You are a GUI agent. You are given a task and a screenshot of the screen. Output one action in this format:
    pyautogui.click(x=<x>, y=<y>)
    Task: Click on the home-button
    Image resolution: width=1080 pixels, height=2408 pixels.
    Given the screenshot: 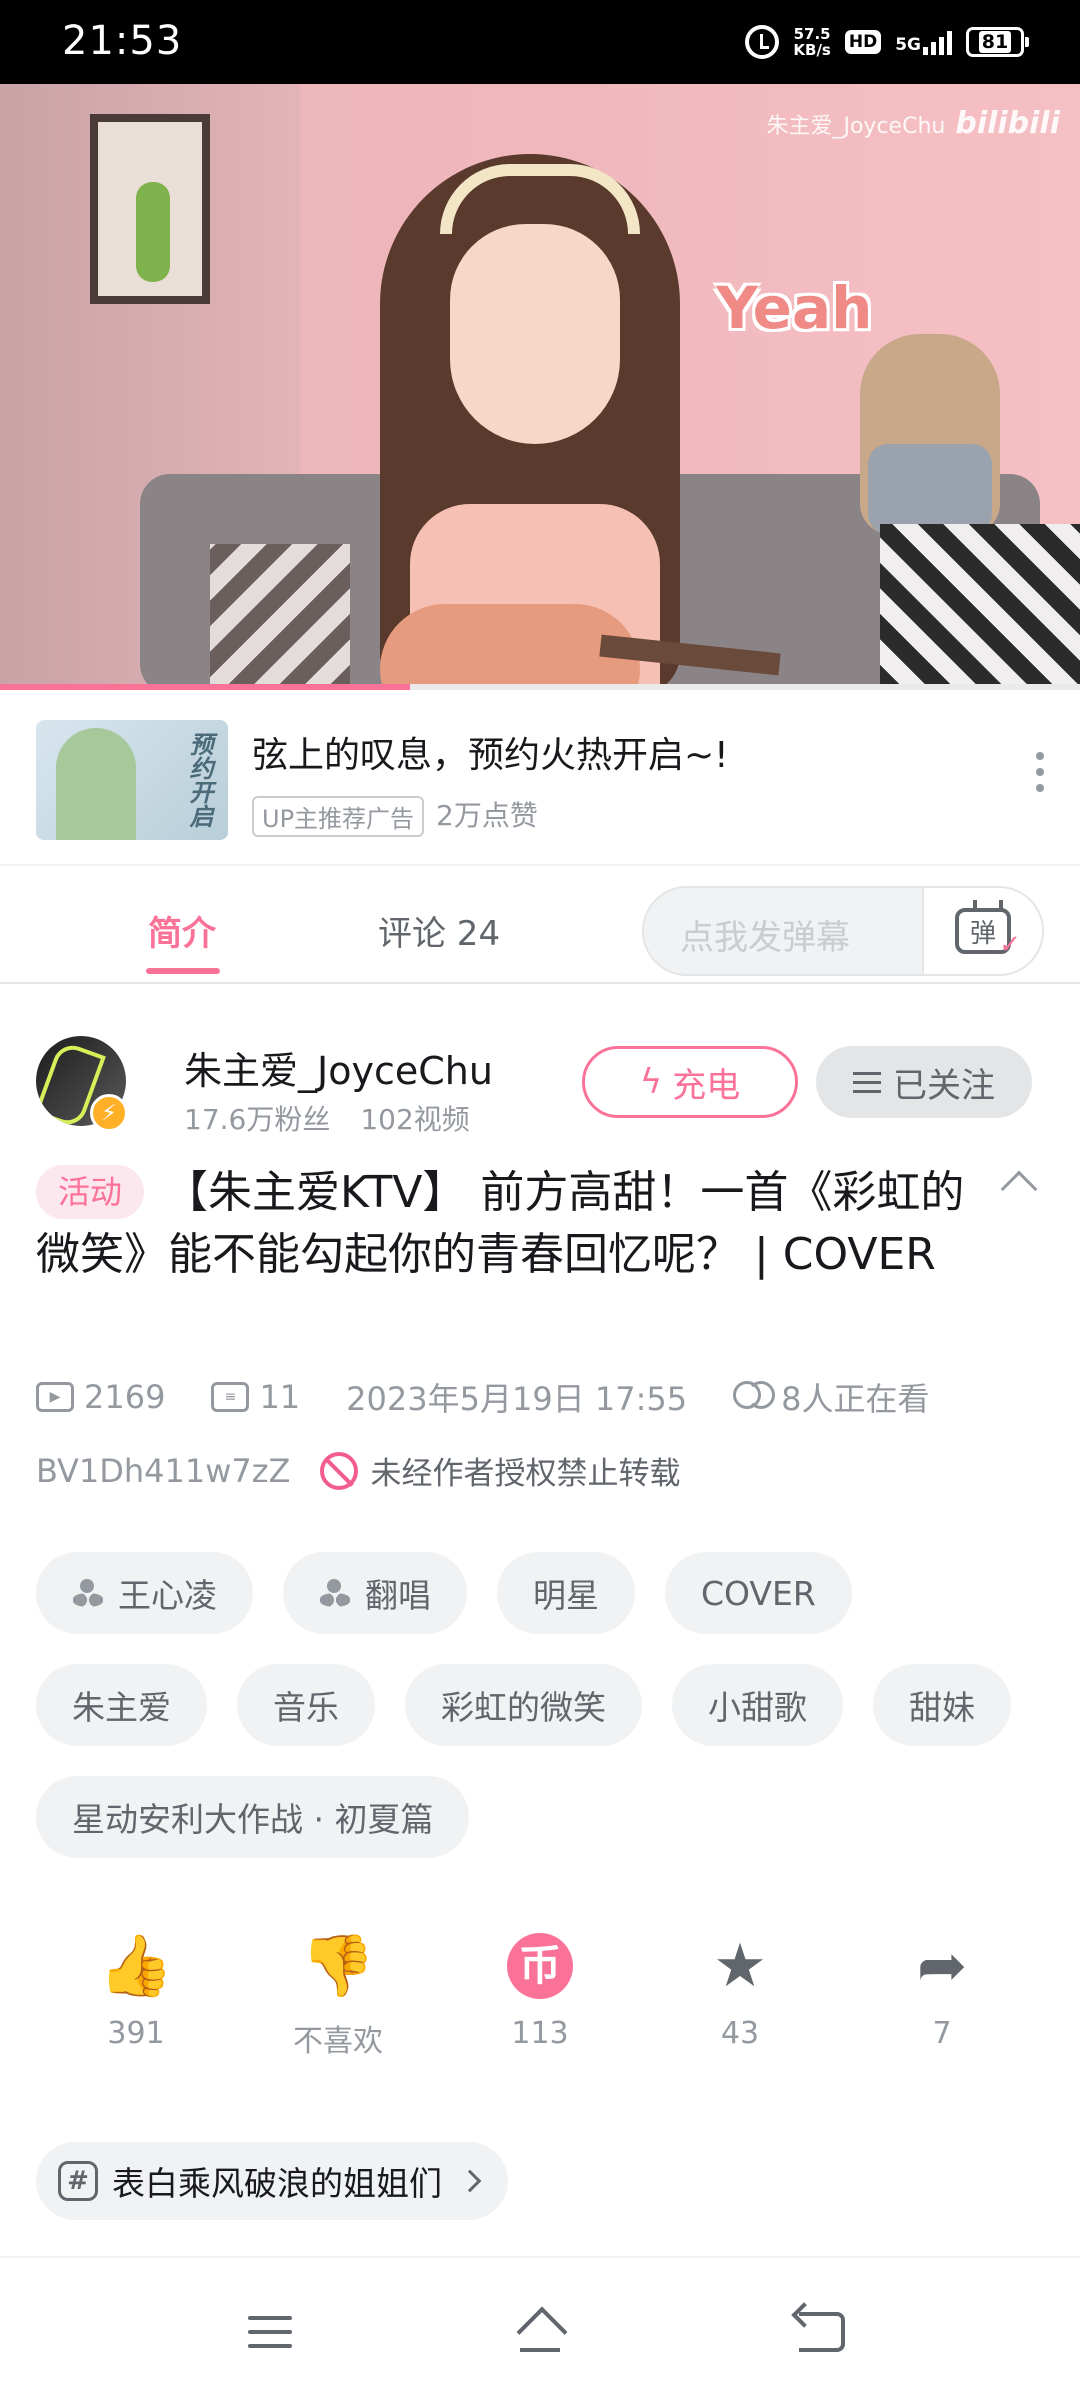 What is the action you would take?
    pyautogui.click(x=540, y=2332)
    